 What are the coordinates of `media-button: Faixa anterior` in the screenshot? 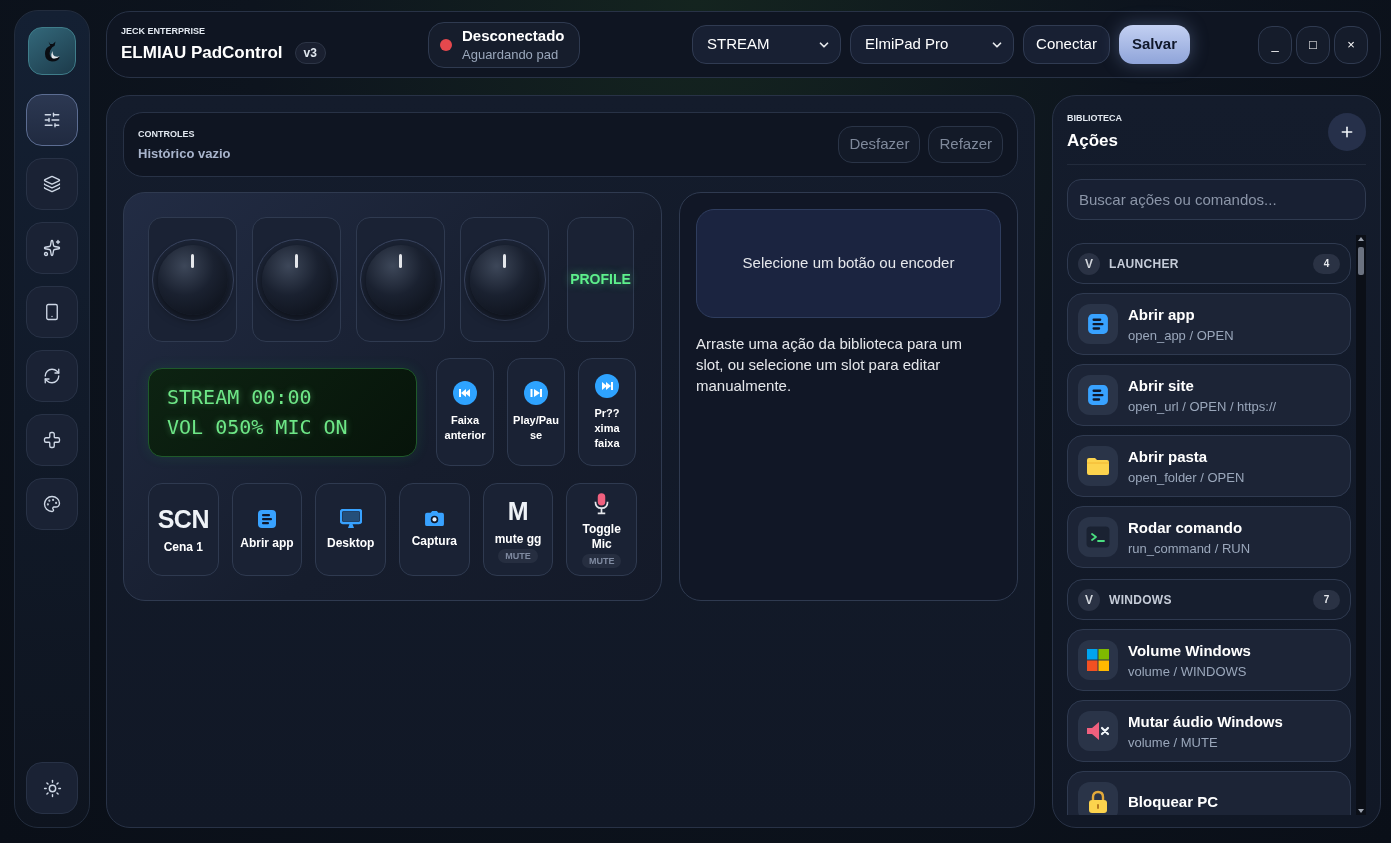 It's located at (465, 412).